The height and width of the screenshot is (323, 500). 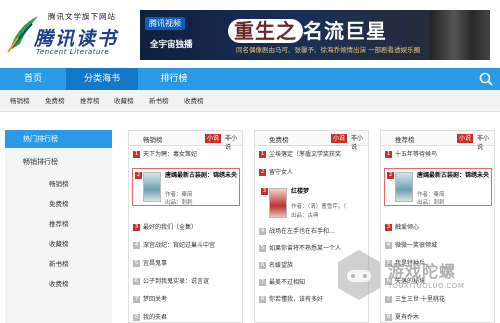 I want to click on list-item: 7 梦回关考, so click(x=185, y=300).